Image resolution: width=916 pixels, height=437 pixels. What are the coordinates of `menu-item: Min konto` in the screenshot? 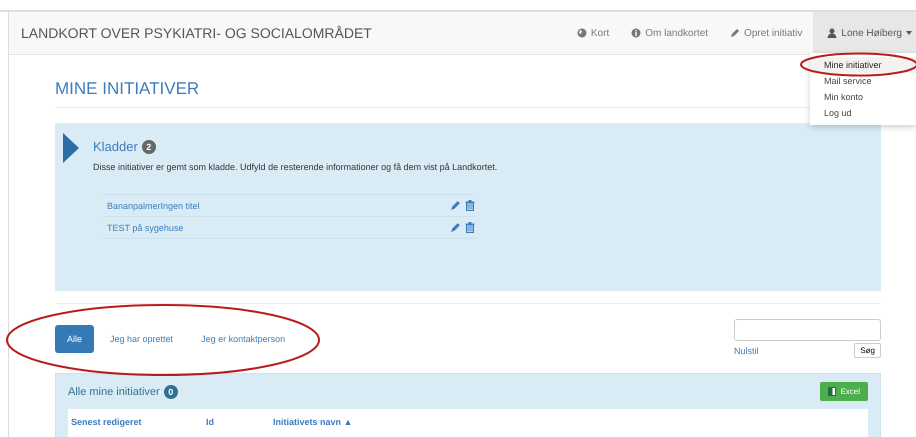 It's located at (863, 97).